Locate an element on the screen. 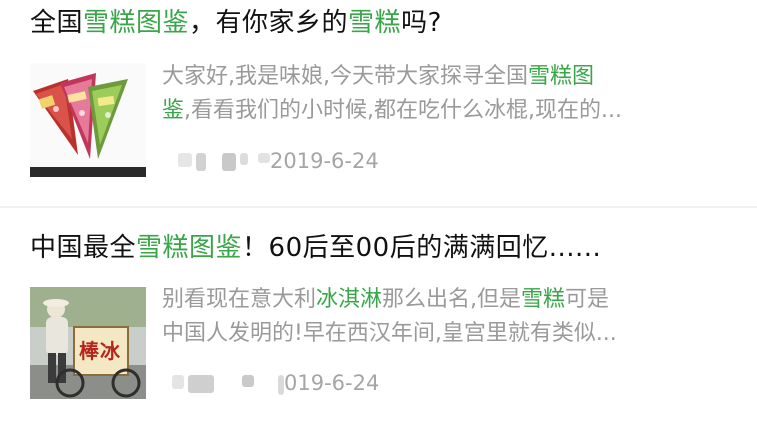  result-title: 全国雪糕图鉴，有你家乡的雪糕吗? is located at coordinates (236, 23).